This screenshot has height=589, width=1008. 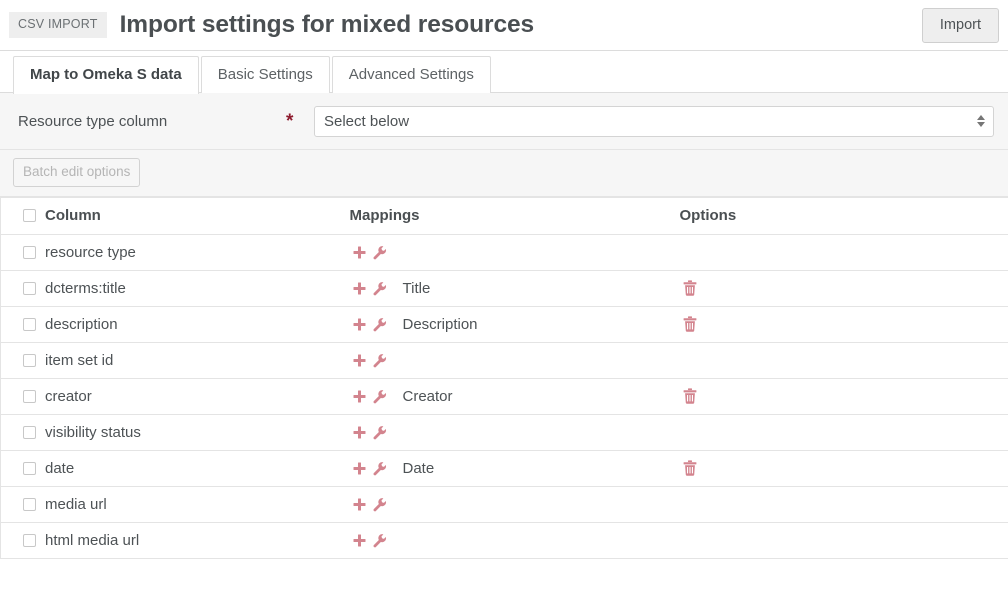 What do you see at coordinates (514, 324) in the screenshot?
I see `cell-mappings: Description` at bounding box center [514, 324].